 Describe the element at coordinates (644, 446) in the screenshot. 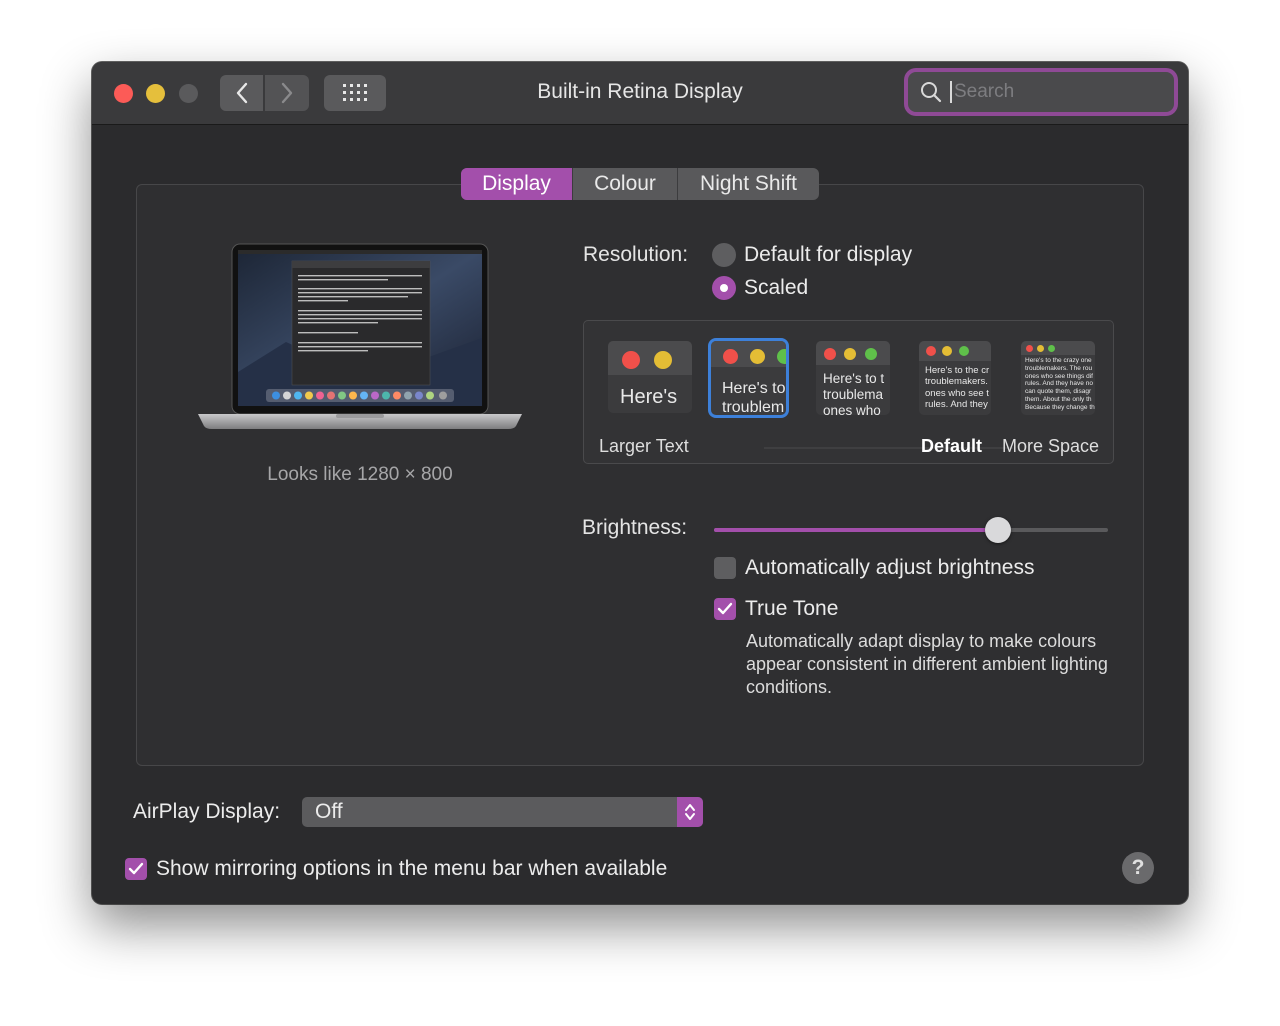

I see `scale-label-larger-text: Larger Text` at that location.